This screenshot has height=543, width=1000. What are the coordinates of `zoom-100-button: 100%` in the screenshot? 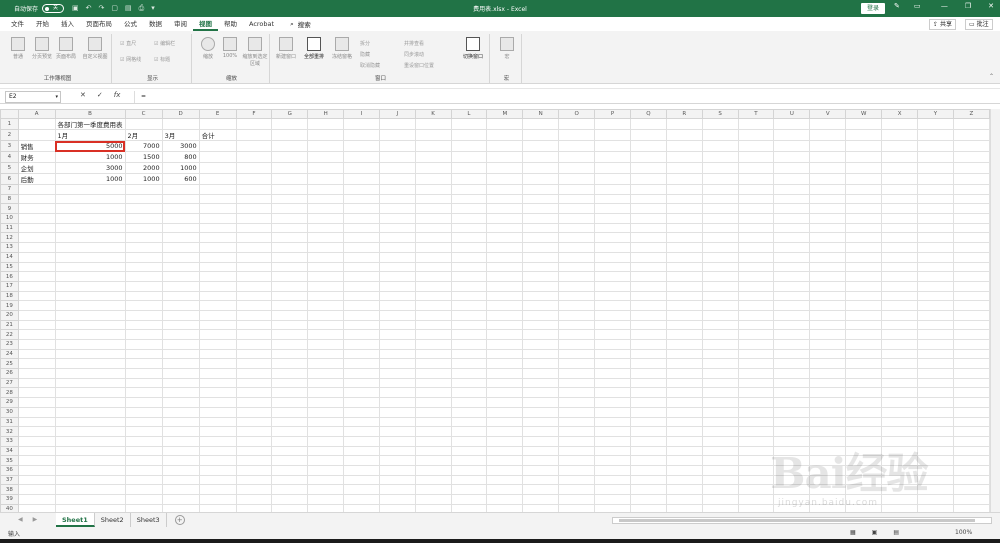 It's located at (230, 48).